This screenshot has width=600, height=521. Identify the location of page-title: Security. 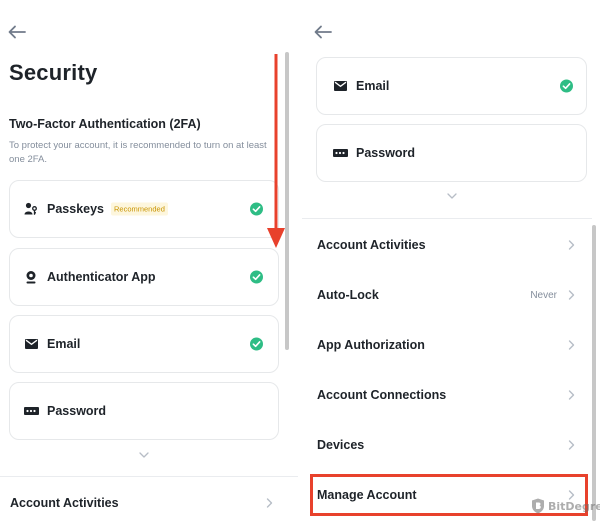
(53, 72).